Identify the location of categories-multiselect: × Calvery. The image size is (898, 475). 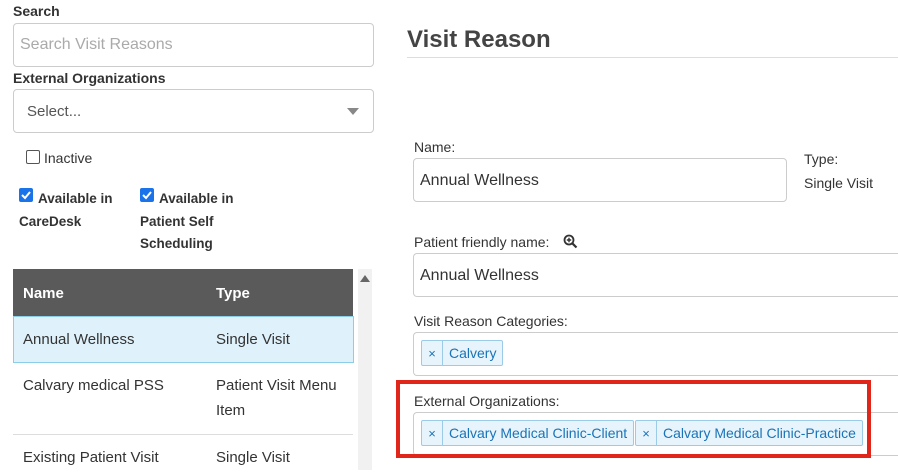
(655, 354).